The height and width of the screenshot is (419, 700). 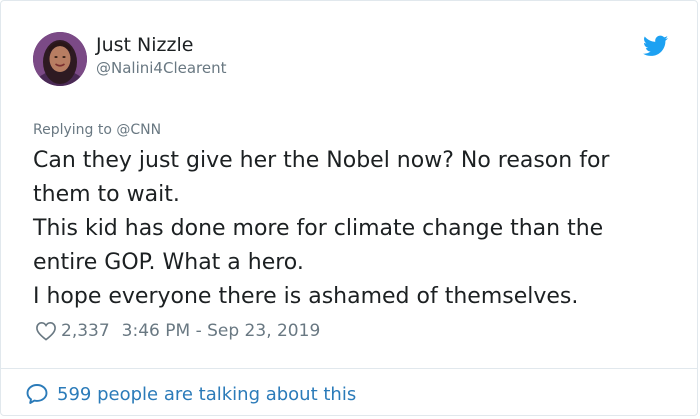 What do you see at coordinates (349, 368) in the screenshot?
I see `divider` at bounding box center [349, 368].